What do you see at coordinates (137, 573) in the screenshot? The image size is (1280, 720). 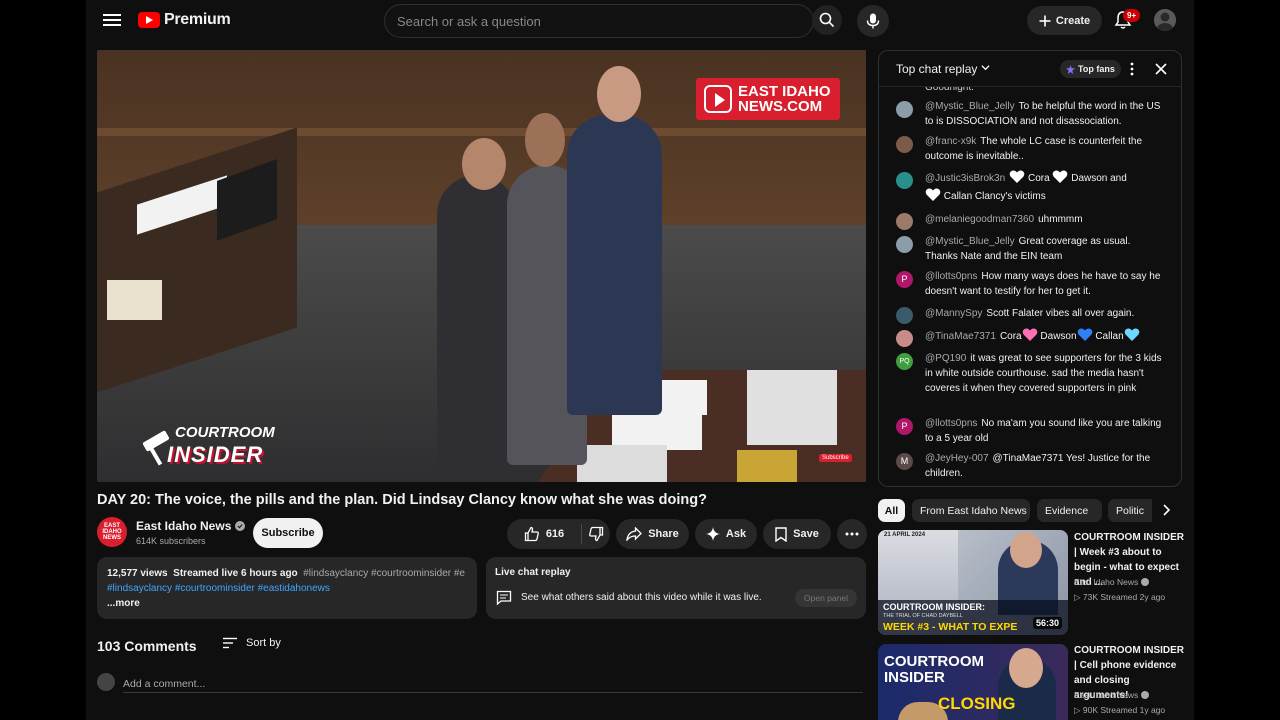 I see `view-count: 12,577 views` at bounding box center [137, 573].